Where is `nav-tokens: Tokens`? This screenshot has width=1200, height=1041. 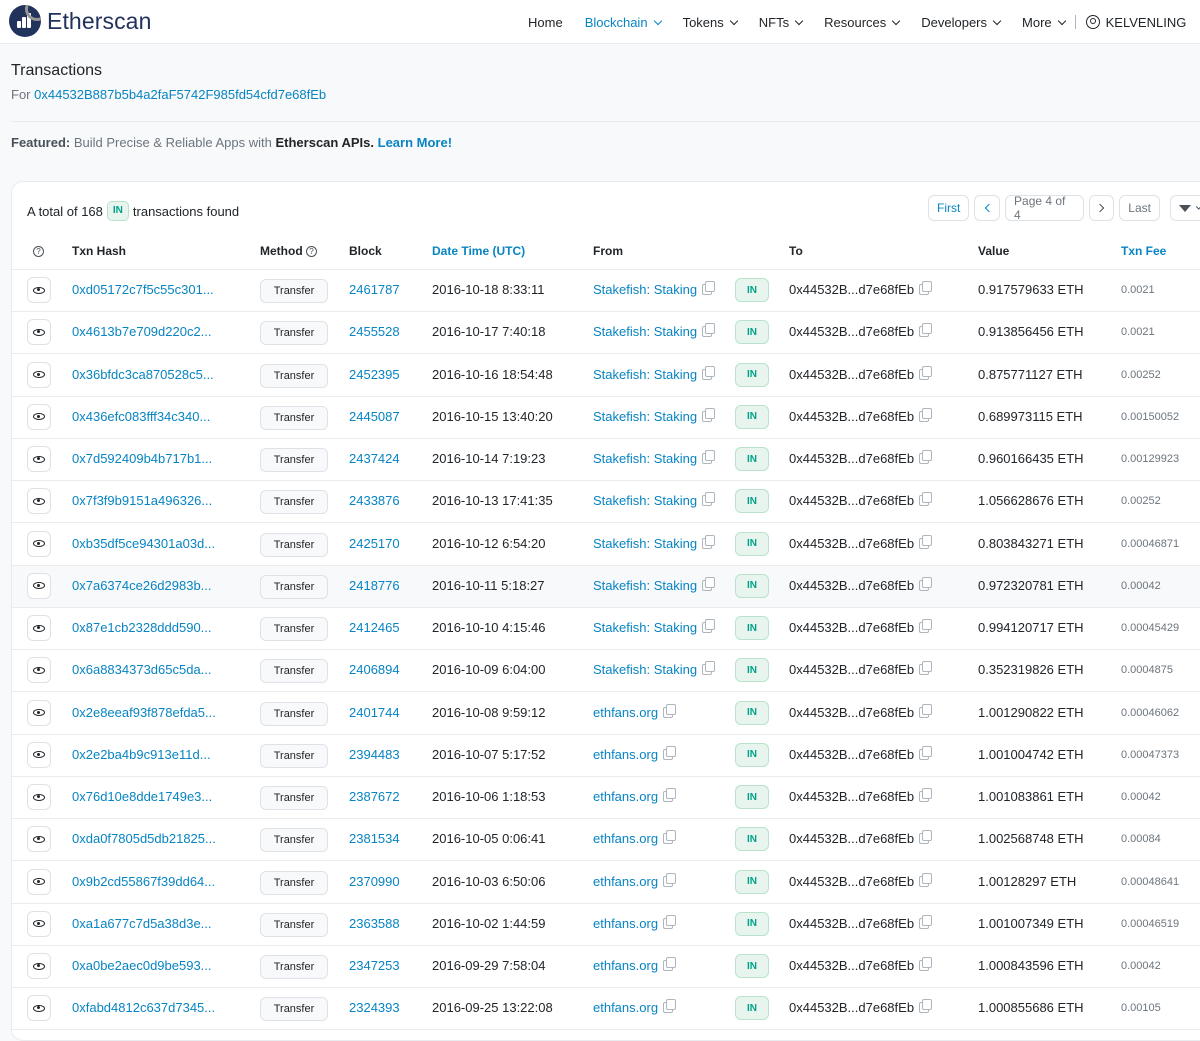
nav-tokens: Tokens is located at coordinates (711, 22).